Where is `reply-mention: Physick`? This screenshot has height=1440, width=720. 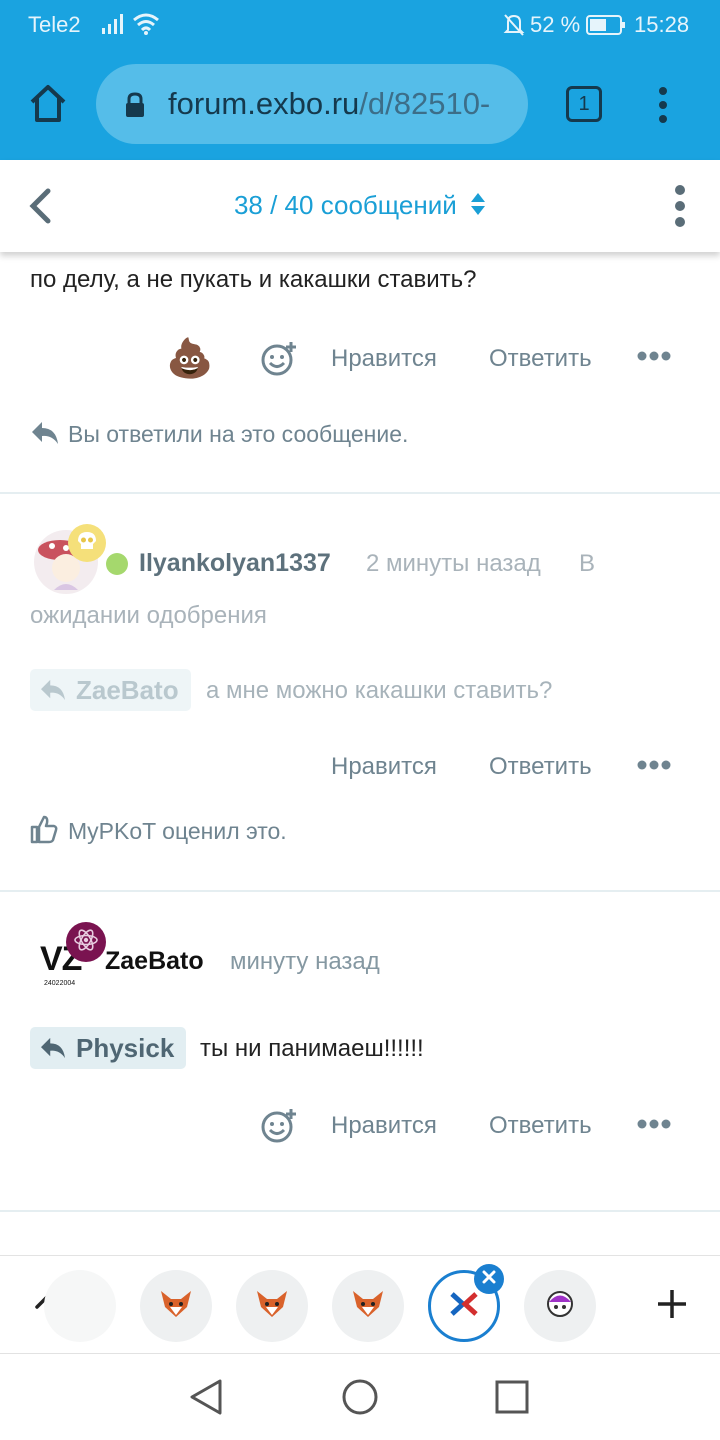 reply-mention: Physick is located at coordinates (108, 1048).